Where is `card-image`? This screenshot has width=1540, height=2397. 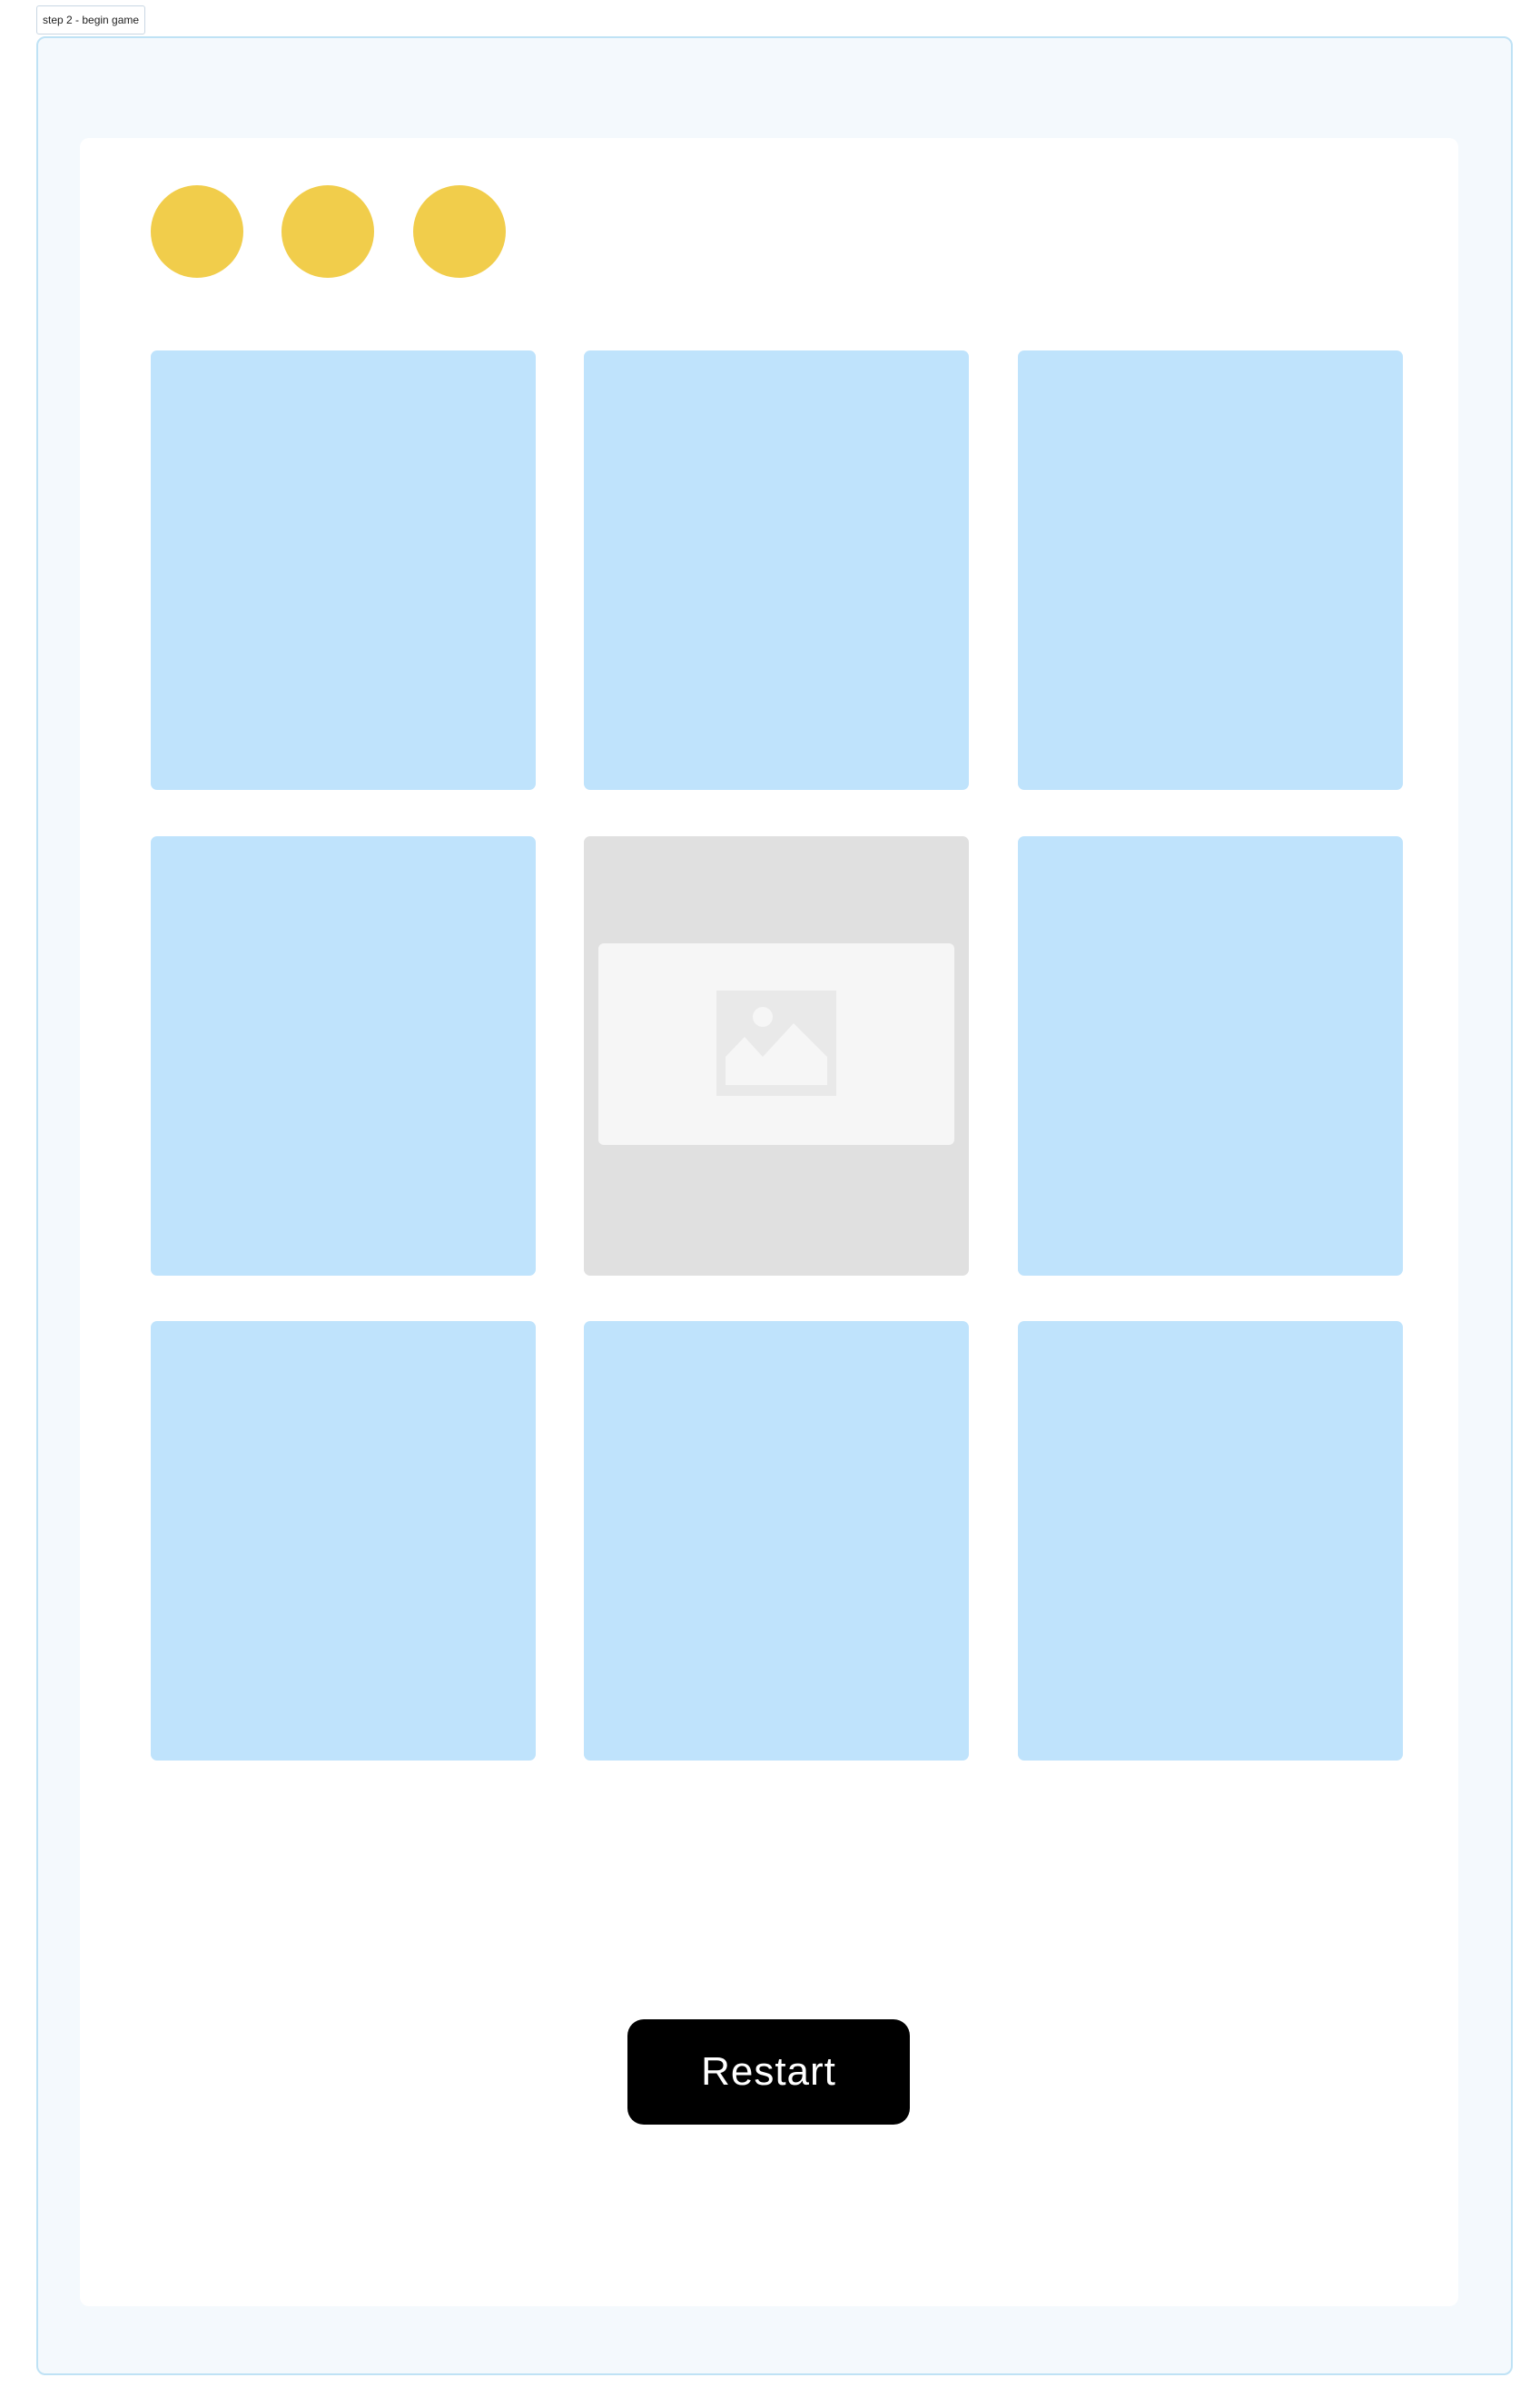
card-image is located at coordinates (776, 1044).